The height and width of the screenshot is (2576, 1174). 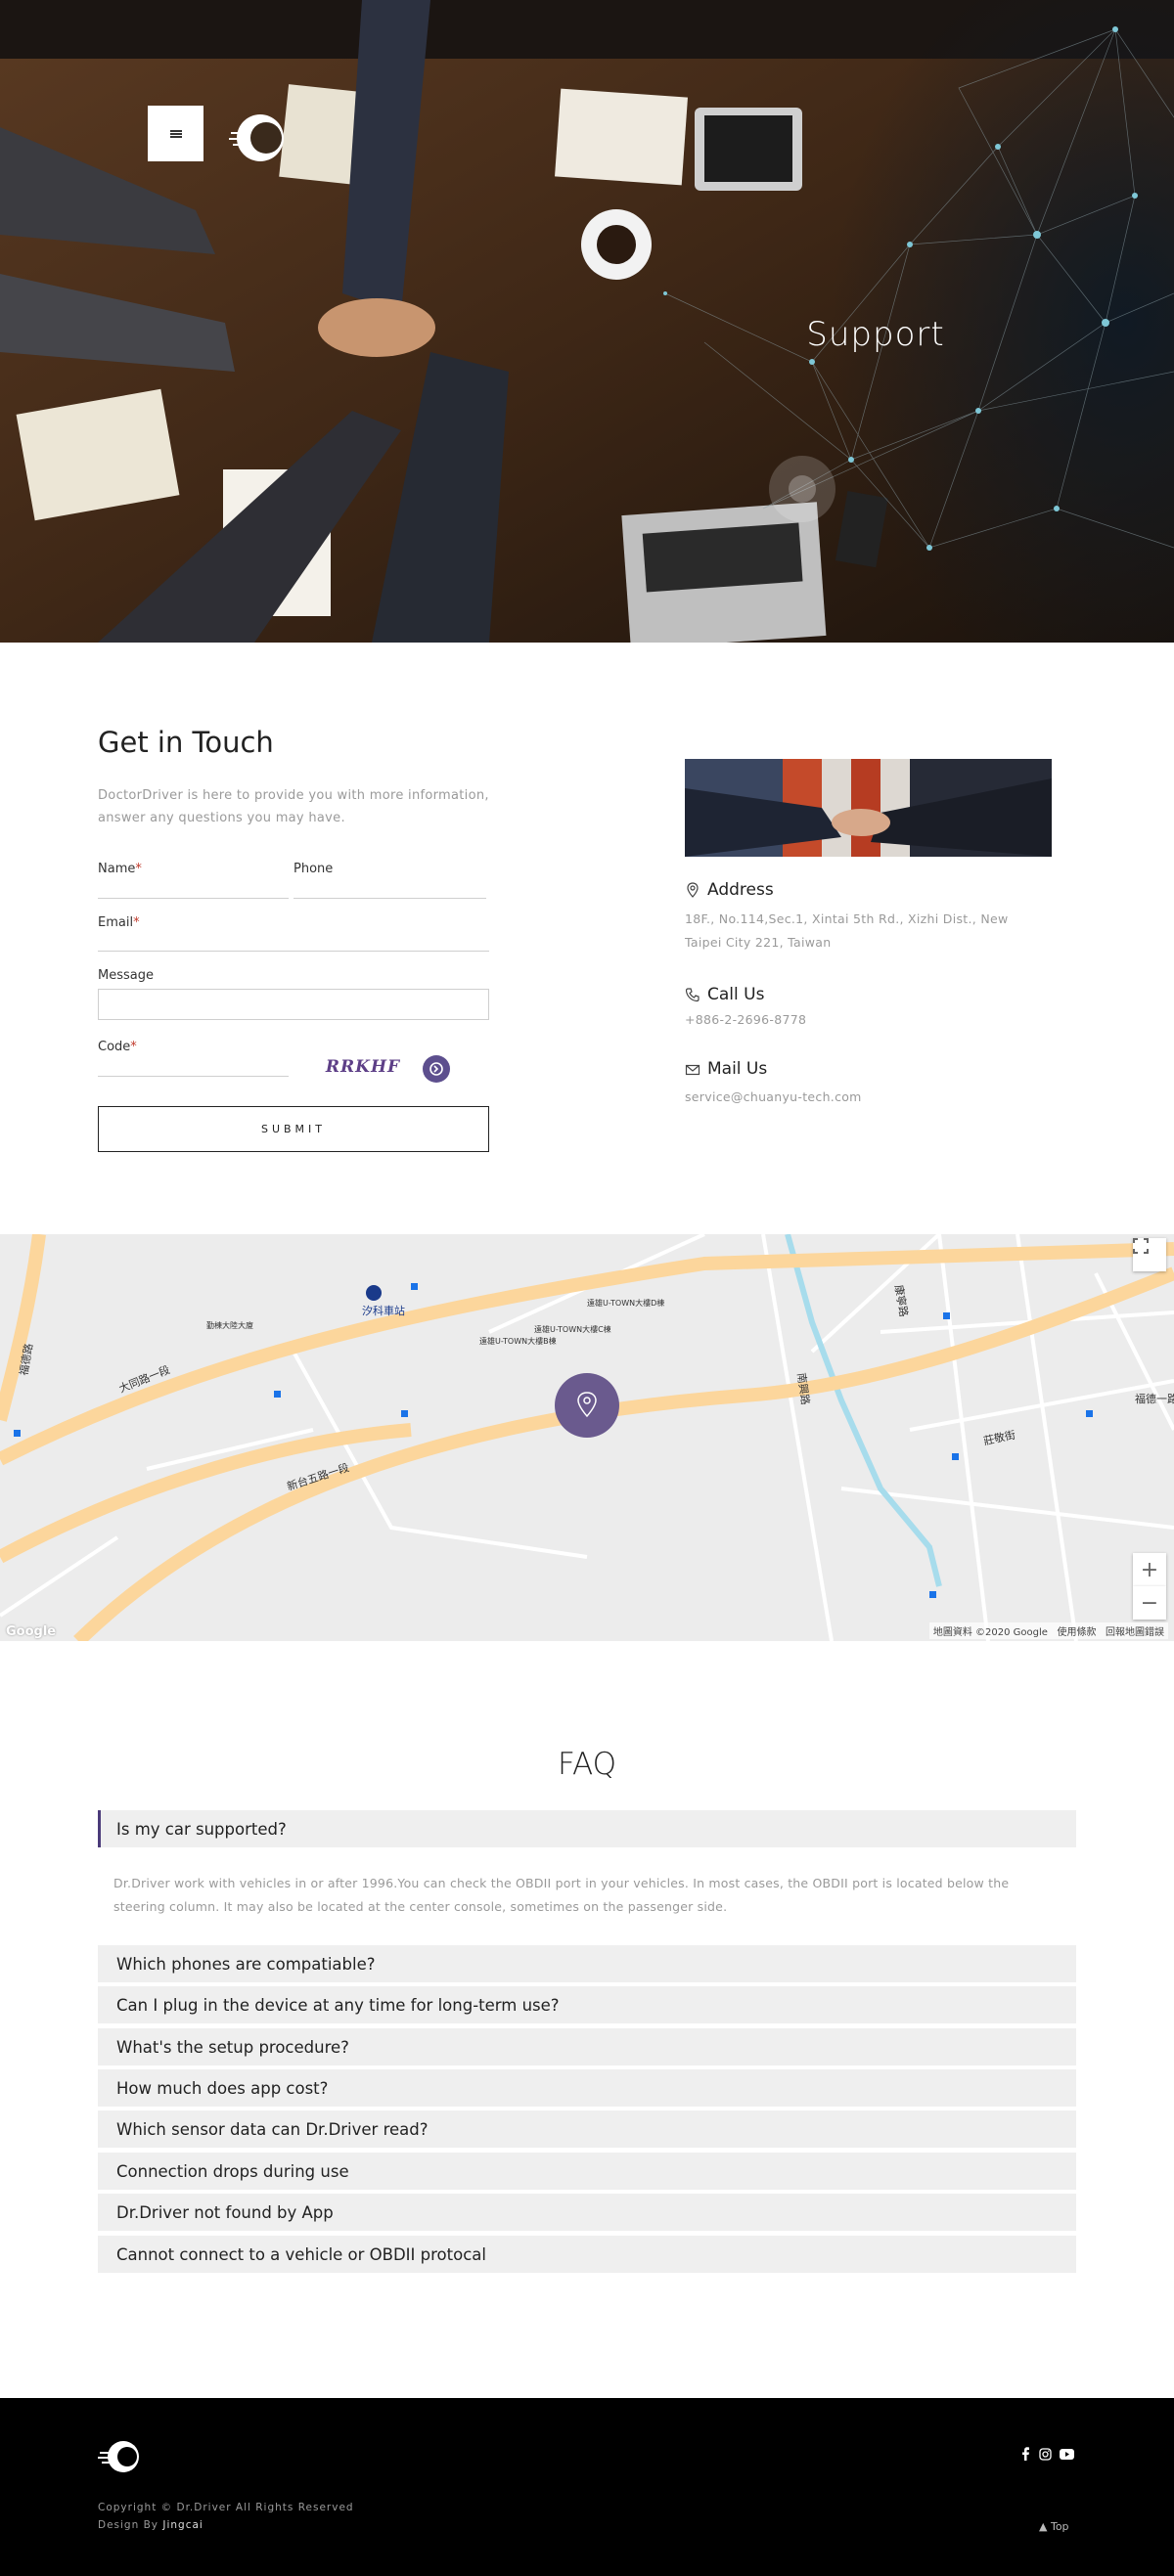 What do you see at coordinates (1154, 1399) in the screenshot?
I see `map-label: 福德一路` at bounding box center [1154, 1399].